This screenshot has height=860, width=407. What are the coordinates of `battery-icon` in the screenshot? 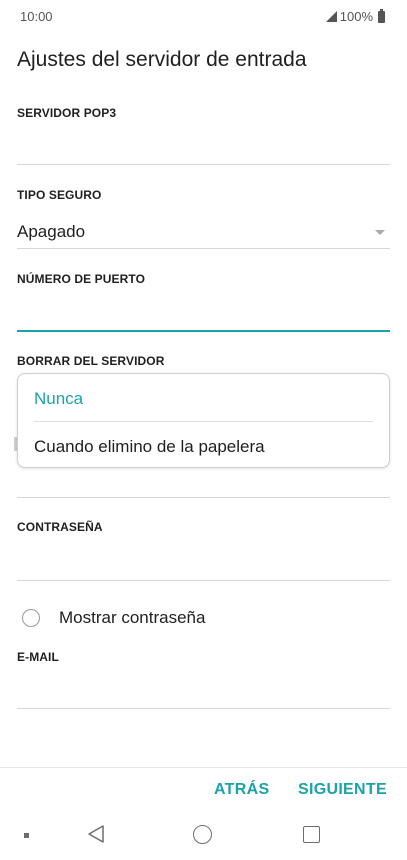 It's located at (381, 15).